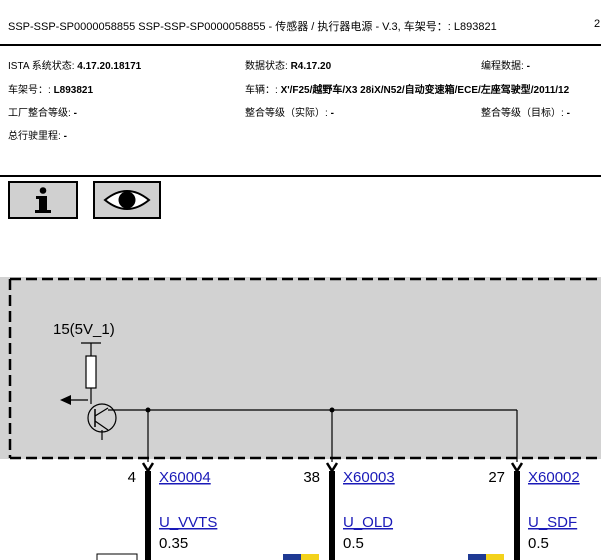 This screenshot has height=560, width=601. Describe the element at coordinates (368, 522) in the screenshot. I see `signal-link: U_OLD` at that location.